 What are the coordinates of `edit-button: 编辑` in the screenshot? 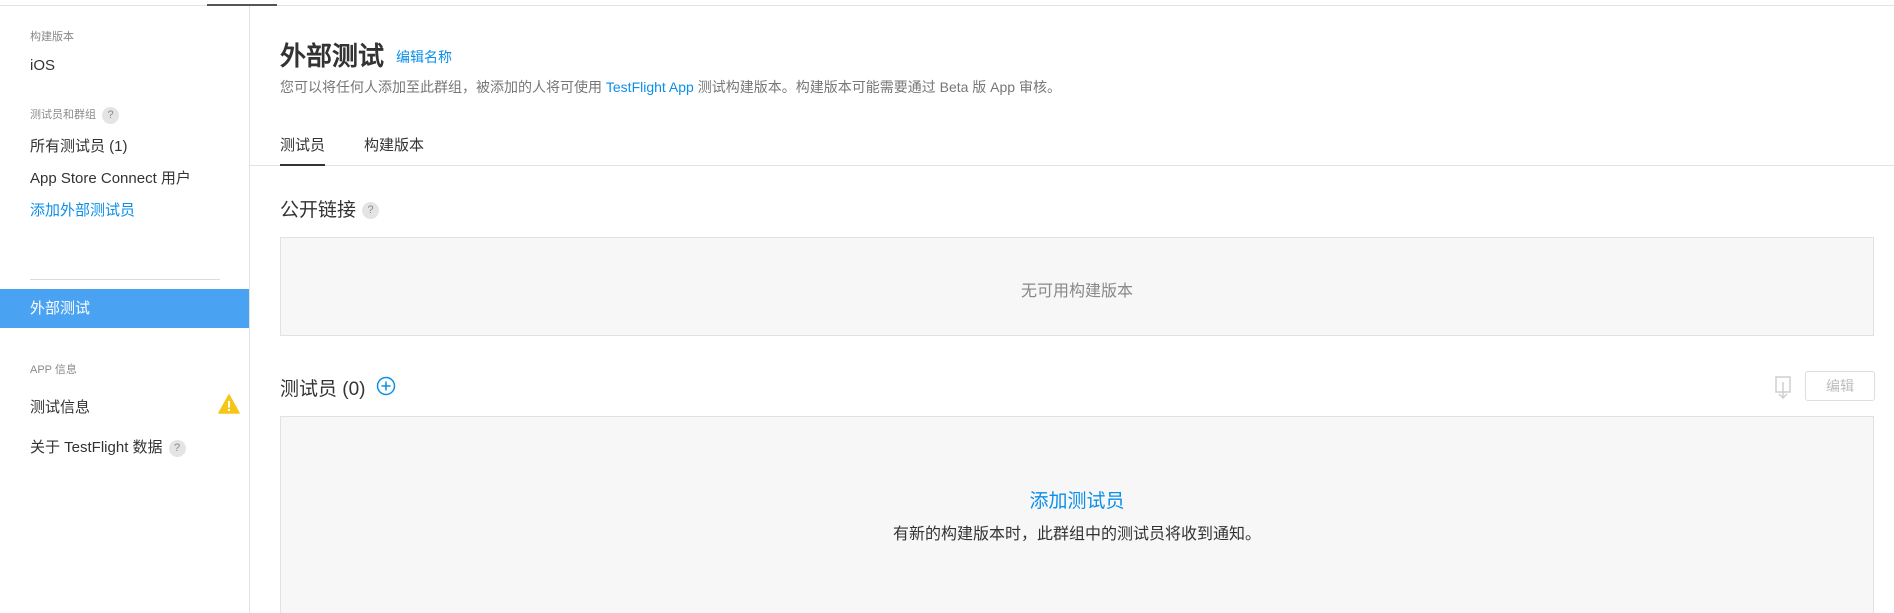 It's located at (1840, 386).